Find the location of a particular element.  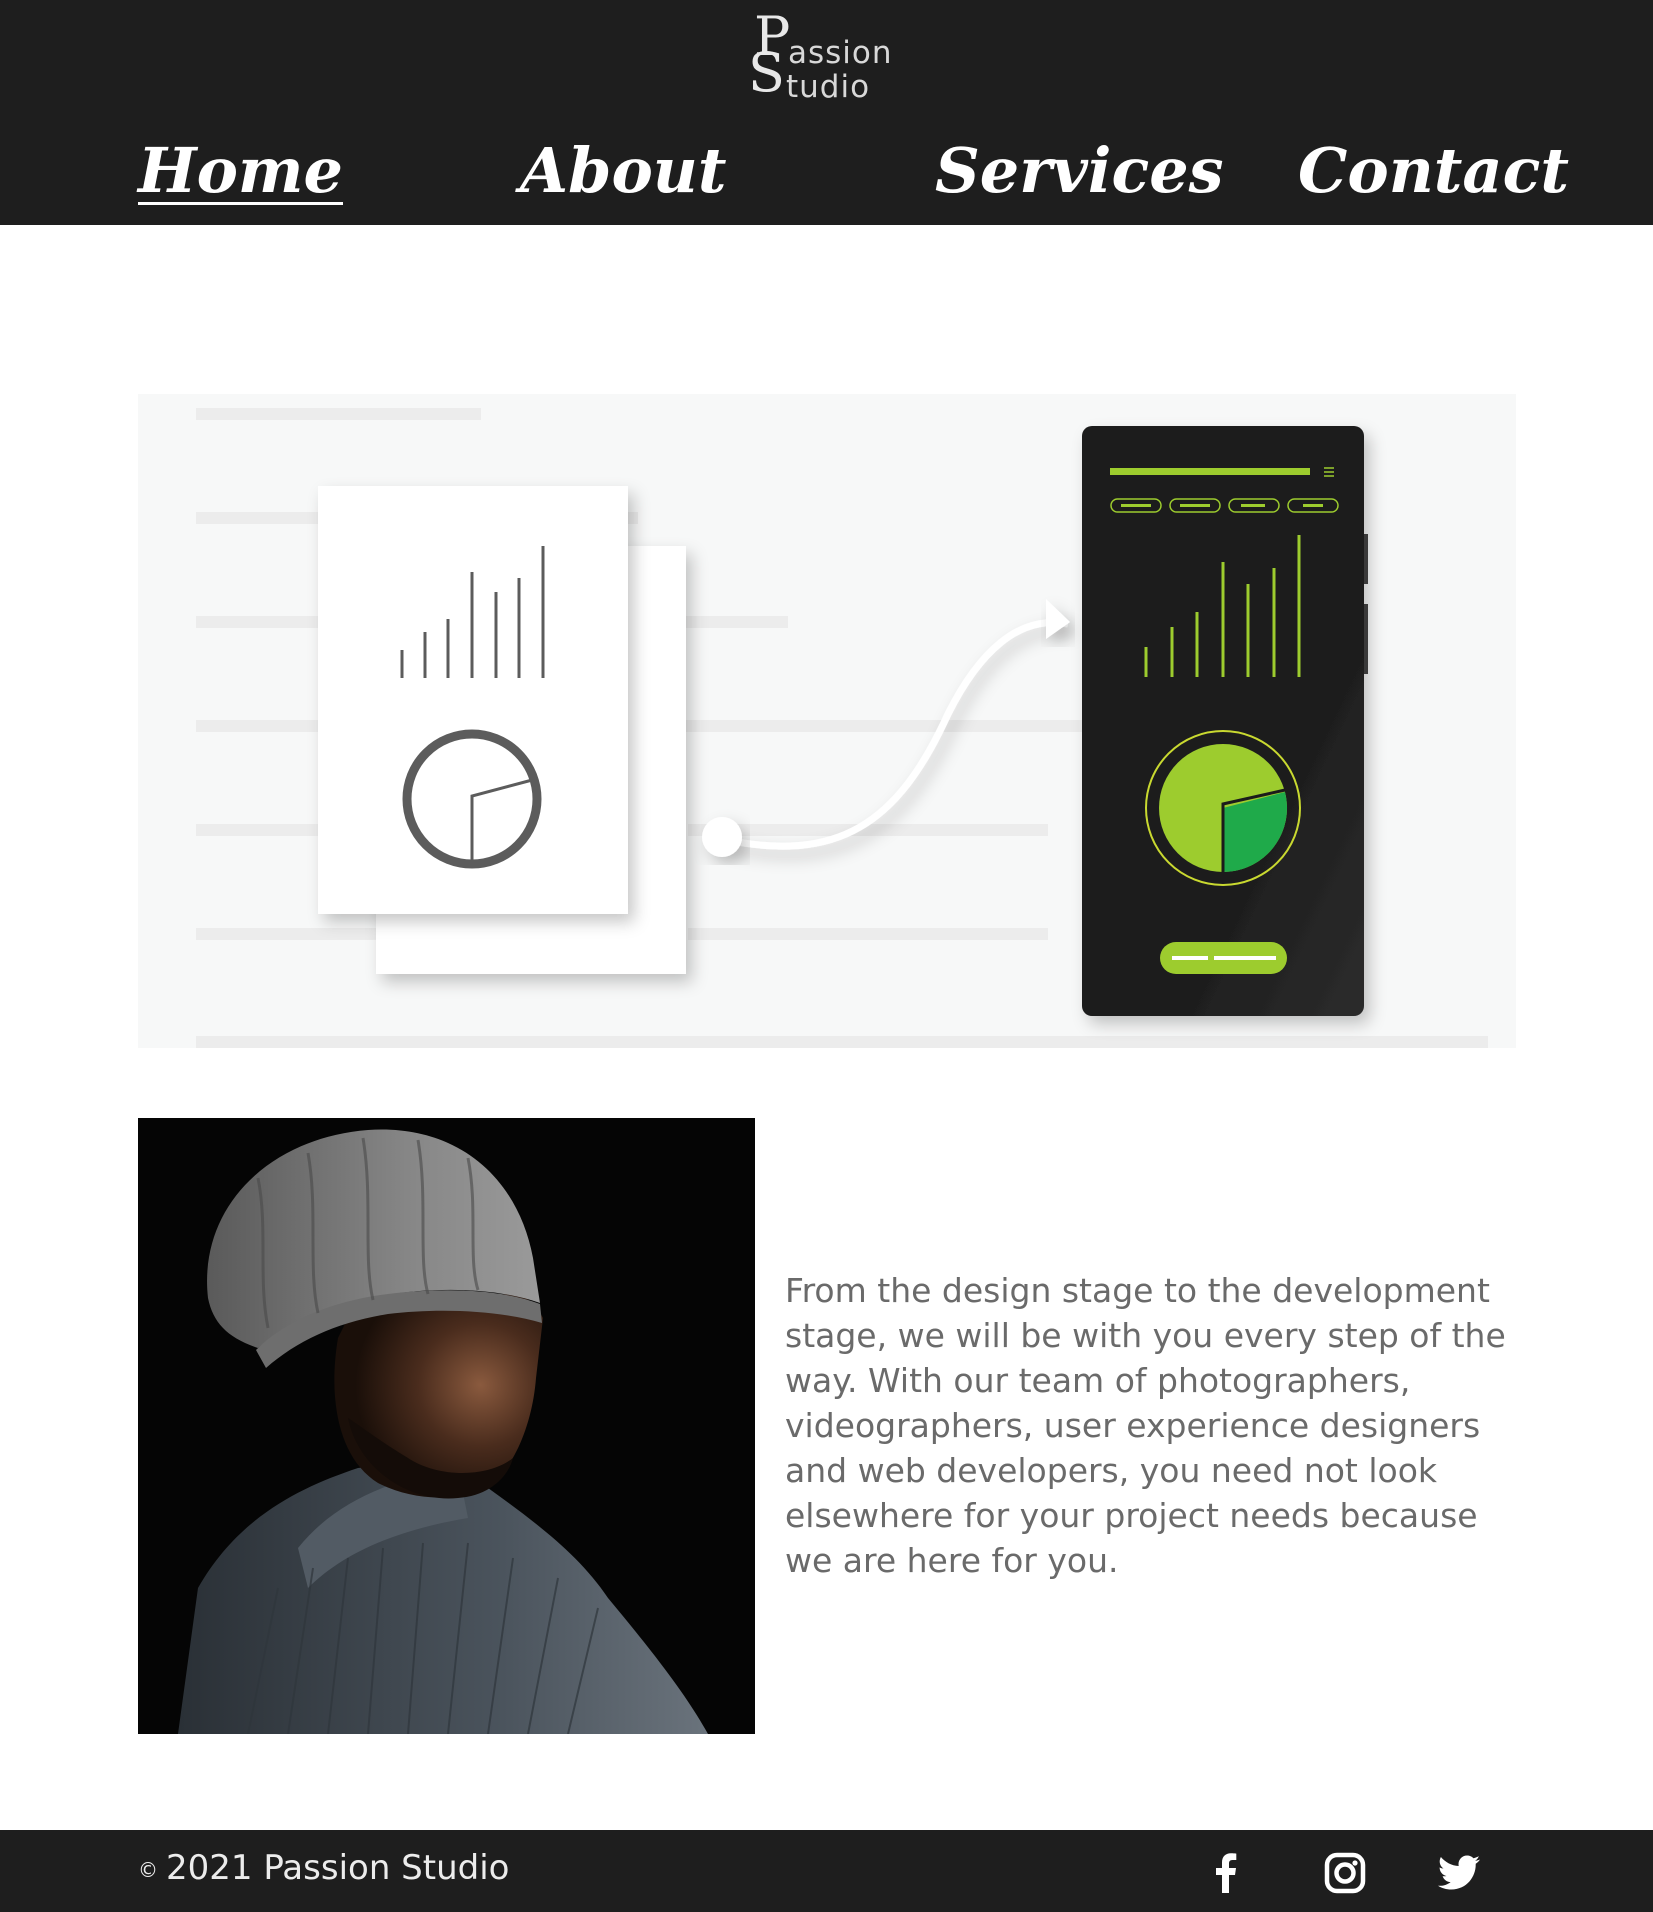

team-portrait-photo is located at coordinates (446, 1426).